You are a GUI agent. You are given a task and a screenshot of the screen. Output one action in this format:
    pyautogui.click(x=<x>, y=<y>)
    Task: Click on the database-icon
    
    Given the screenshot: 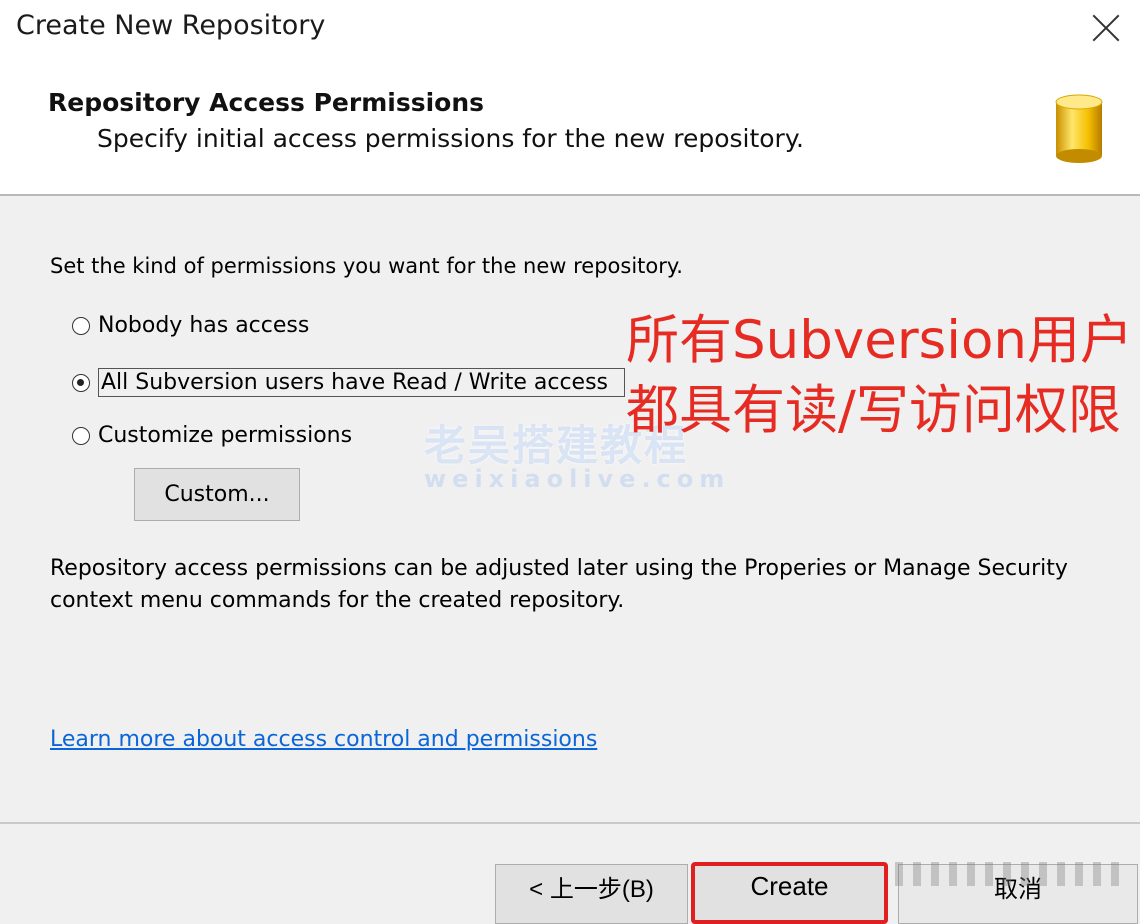 What is the action you would take?
    pyautogui.click(x=1079, y=128)
    